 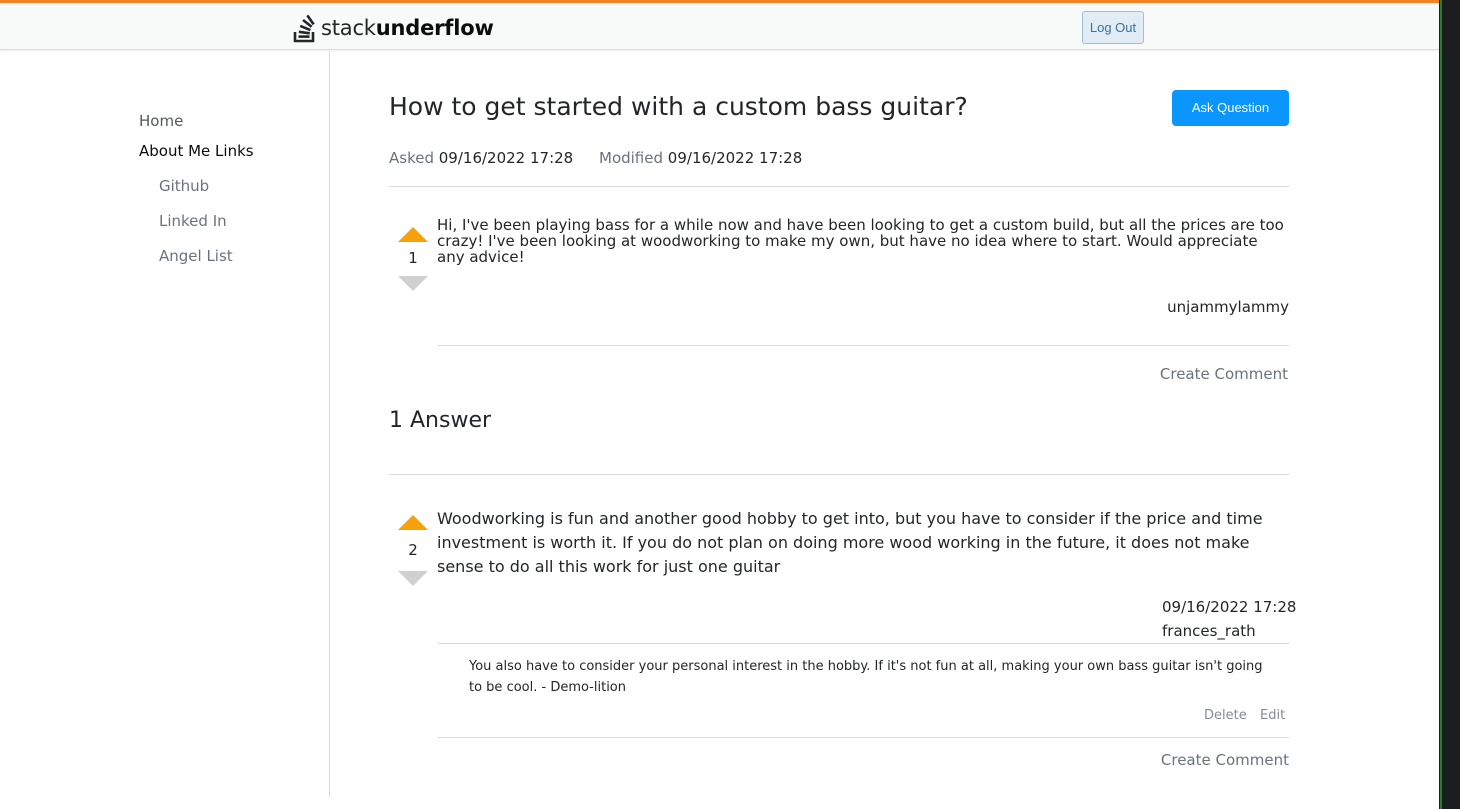 What do you see at coordinates (440, 420) in the screenshot?
I see `answers-heading: 1 Answer` at bounding box center [440, 420].